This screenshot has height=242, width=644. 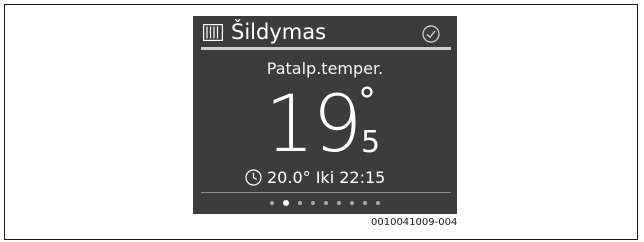 I want to click on temperature-degree-symbol: °, so click(x=367, y=101).